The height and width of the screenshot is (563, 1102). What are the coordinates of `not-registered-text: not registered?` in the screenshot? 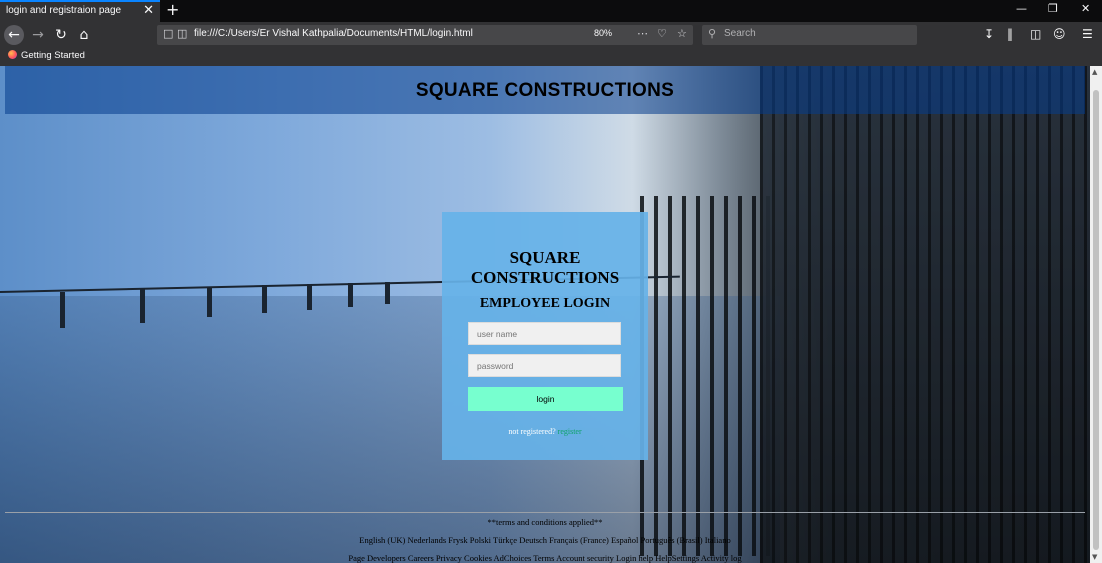 It's located at (532, 431).